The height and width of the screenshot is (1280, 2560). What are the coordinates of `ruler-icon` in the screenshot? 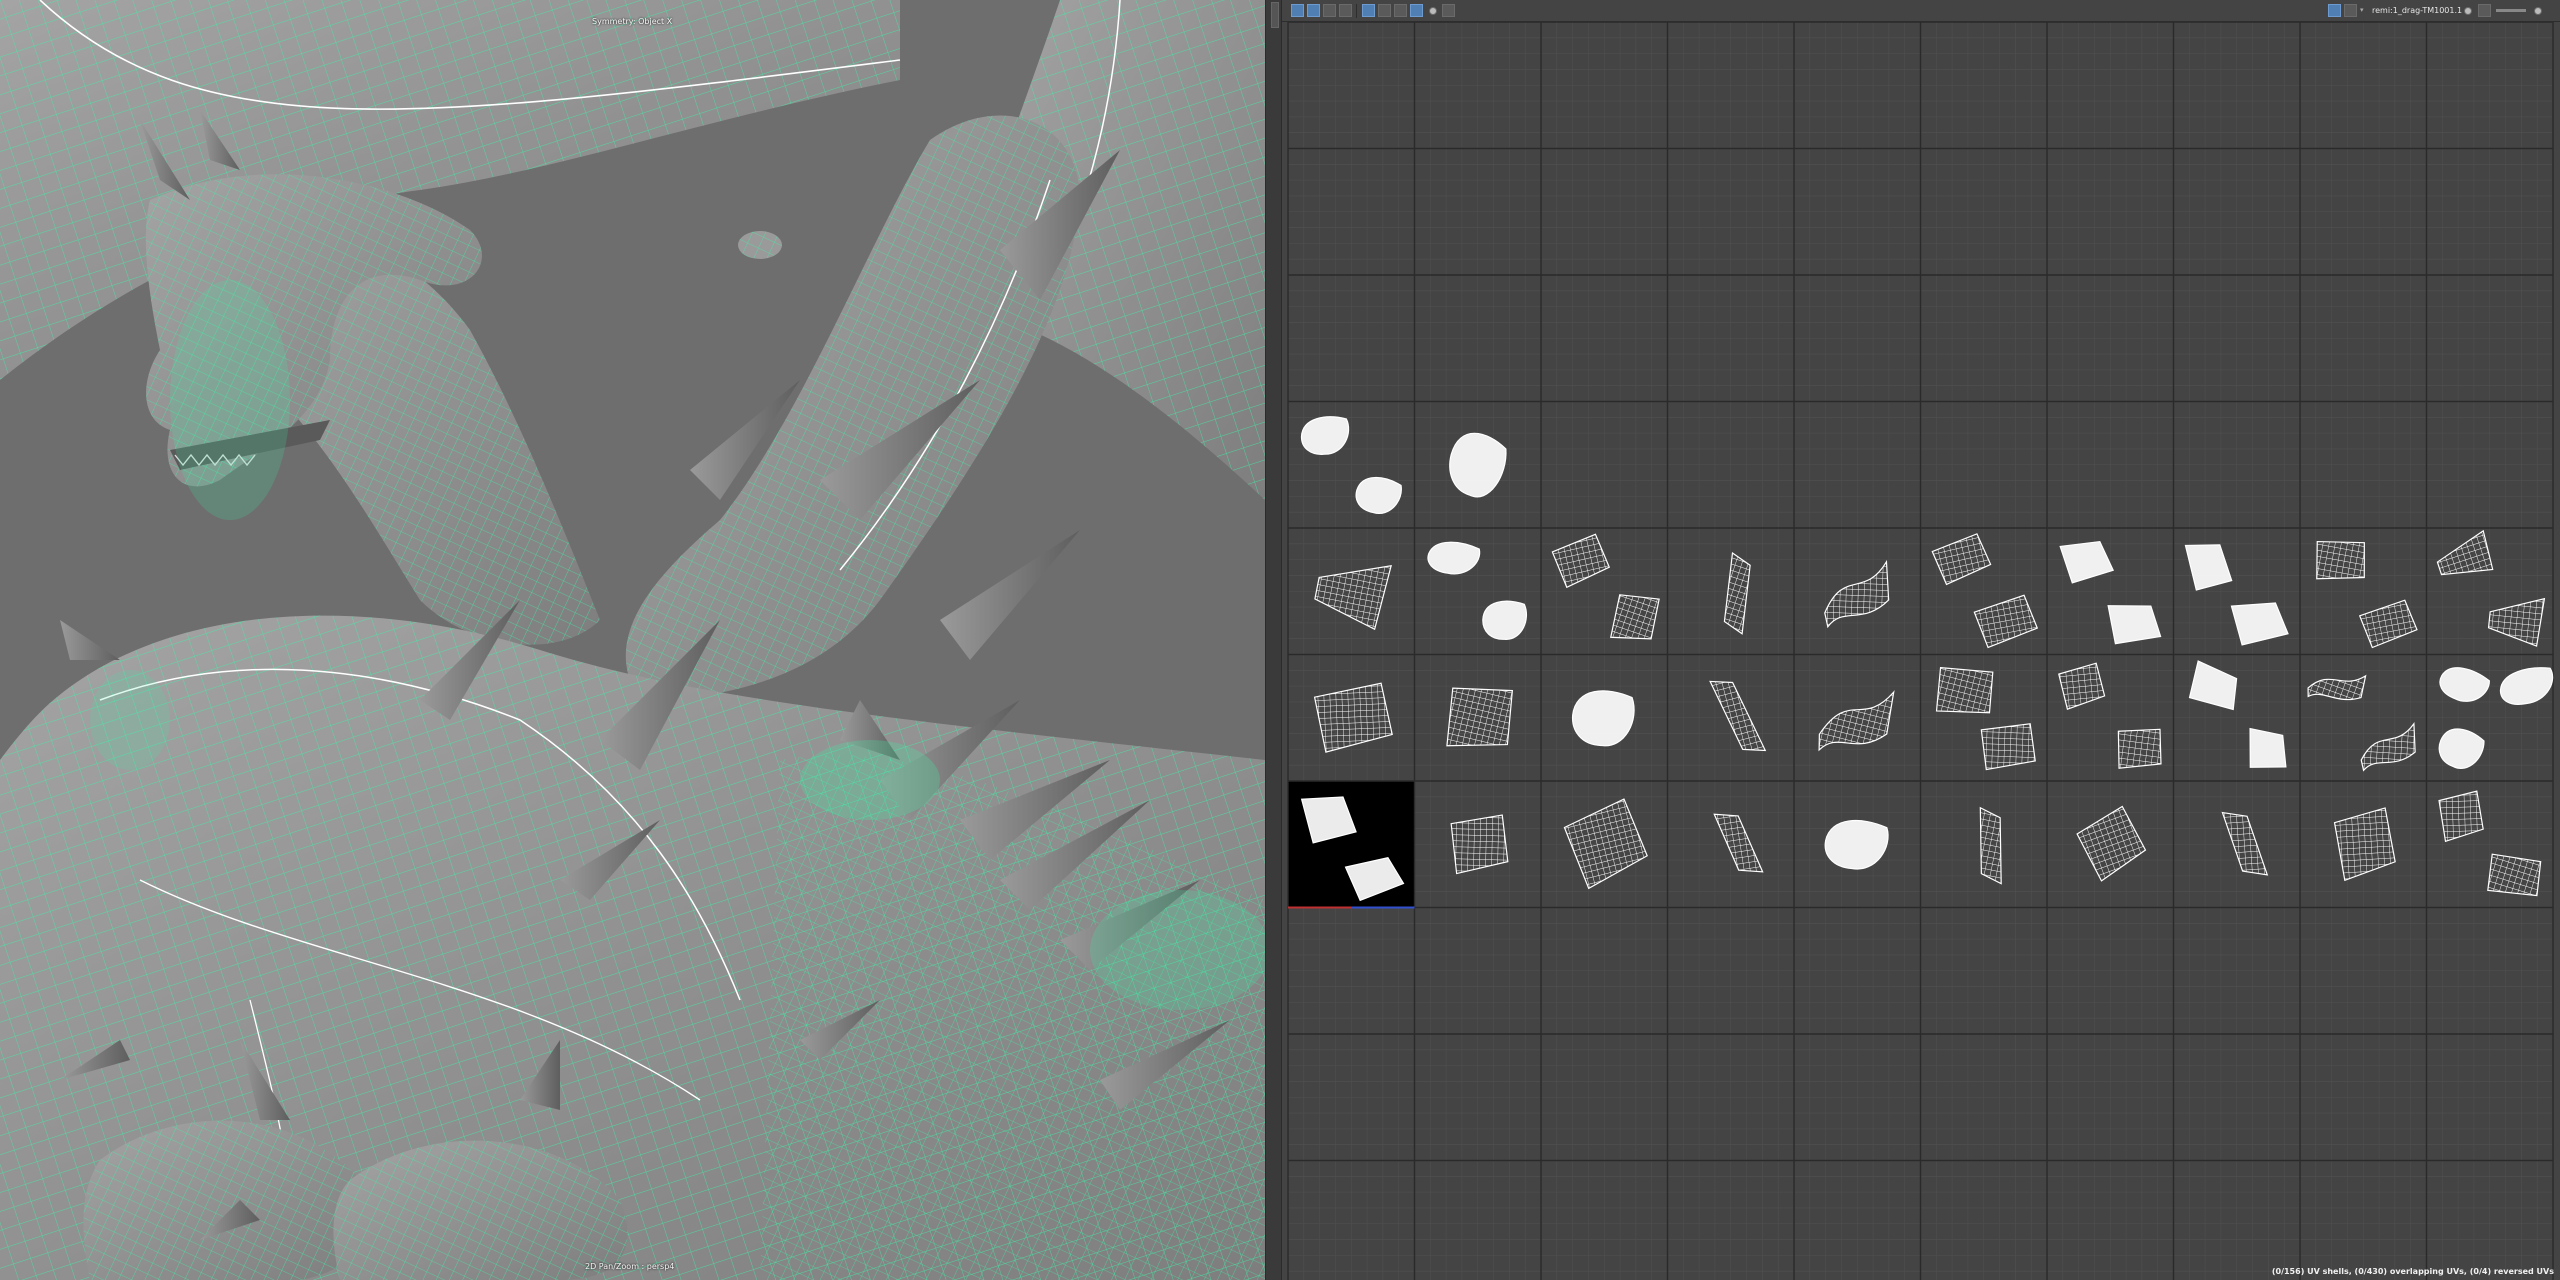 It's located at (1400, 10).